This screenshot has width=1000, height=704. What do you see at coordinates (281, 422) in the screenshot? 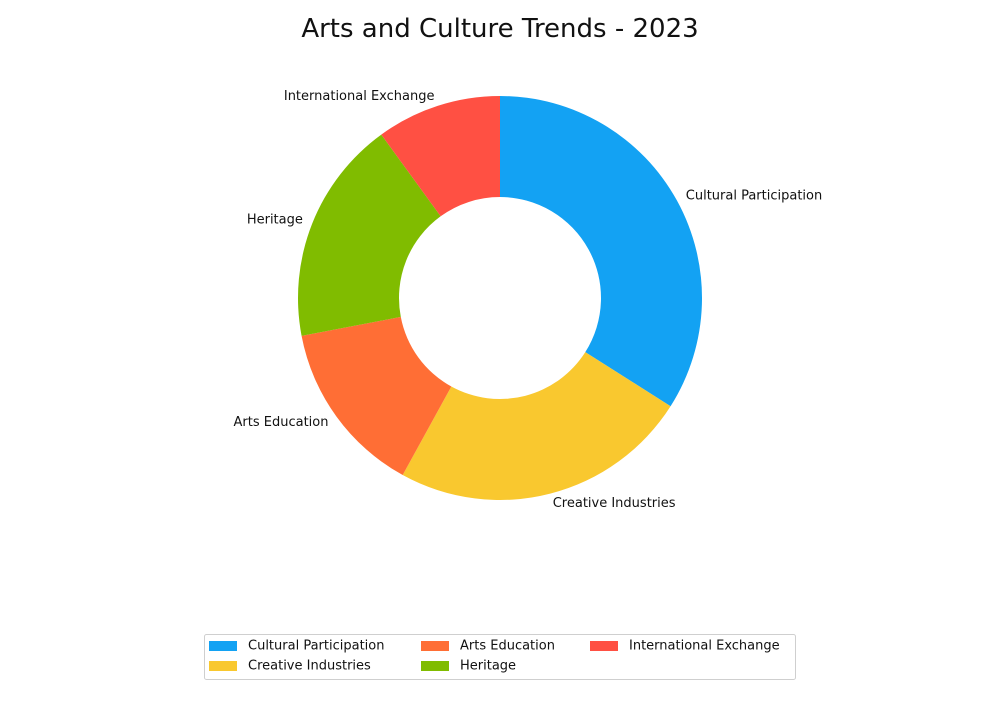
I see `slice-label-arts-education: Arts Education` at bounding box center [281, 422].